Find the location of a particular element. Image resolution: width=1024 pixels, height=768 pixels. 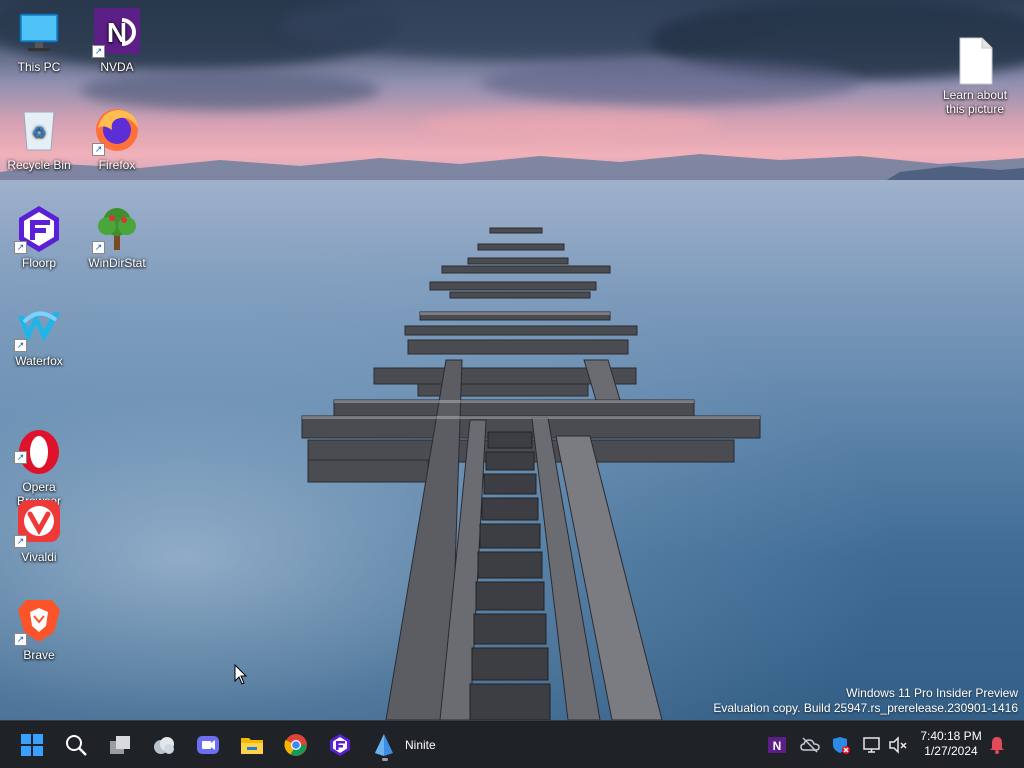

desktop-icon-this-pc: This PC is located at coordinates (39, 41).